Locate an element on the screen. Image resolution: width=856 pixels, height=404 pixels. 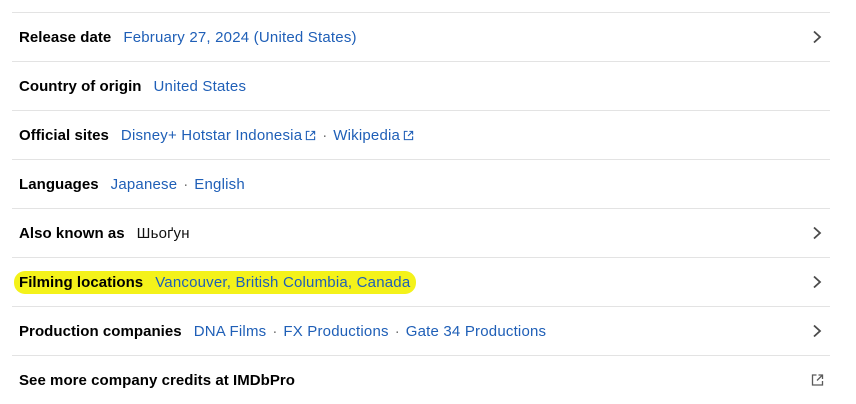
filming-location-link-vancouver: Vancouver, British Columbia, Canada is located at coordinates (282, 282).